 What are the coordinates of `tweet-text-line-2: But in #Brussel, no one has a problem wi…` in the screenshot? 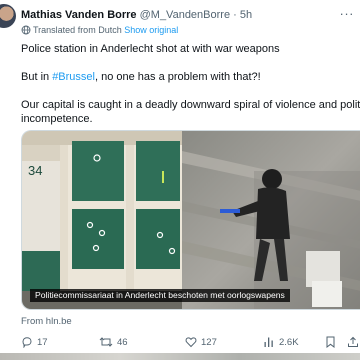 It's located at (190, 77).